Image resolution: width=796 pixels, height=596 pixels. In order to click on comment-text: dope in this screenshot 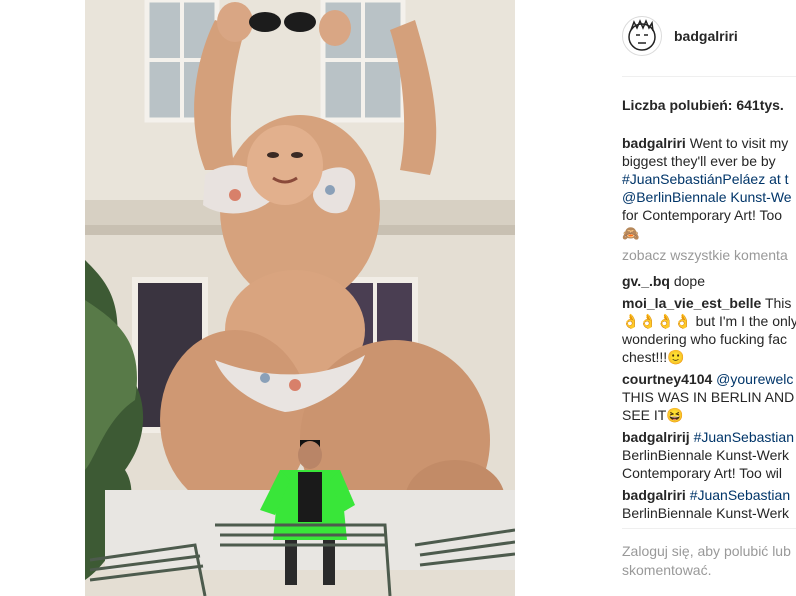, I will do `click(689, 281)`.